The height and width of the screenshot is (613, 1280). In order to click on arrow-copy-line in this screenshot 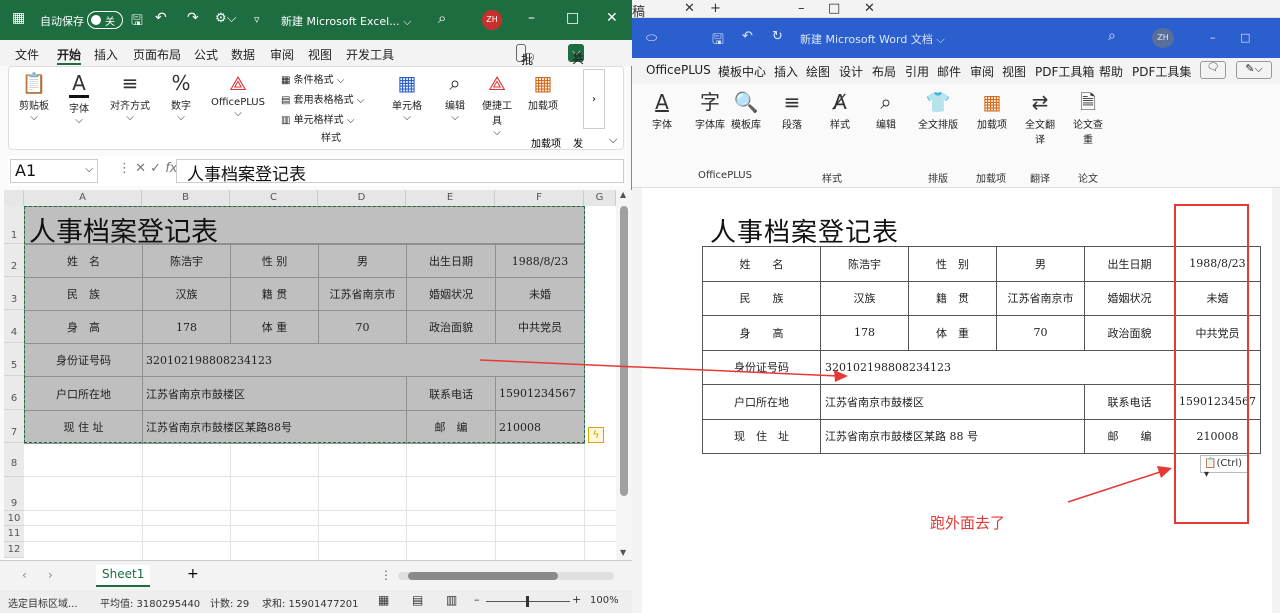, I will do `click(659, 368)`.